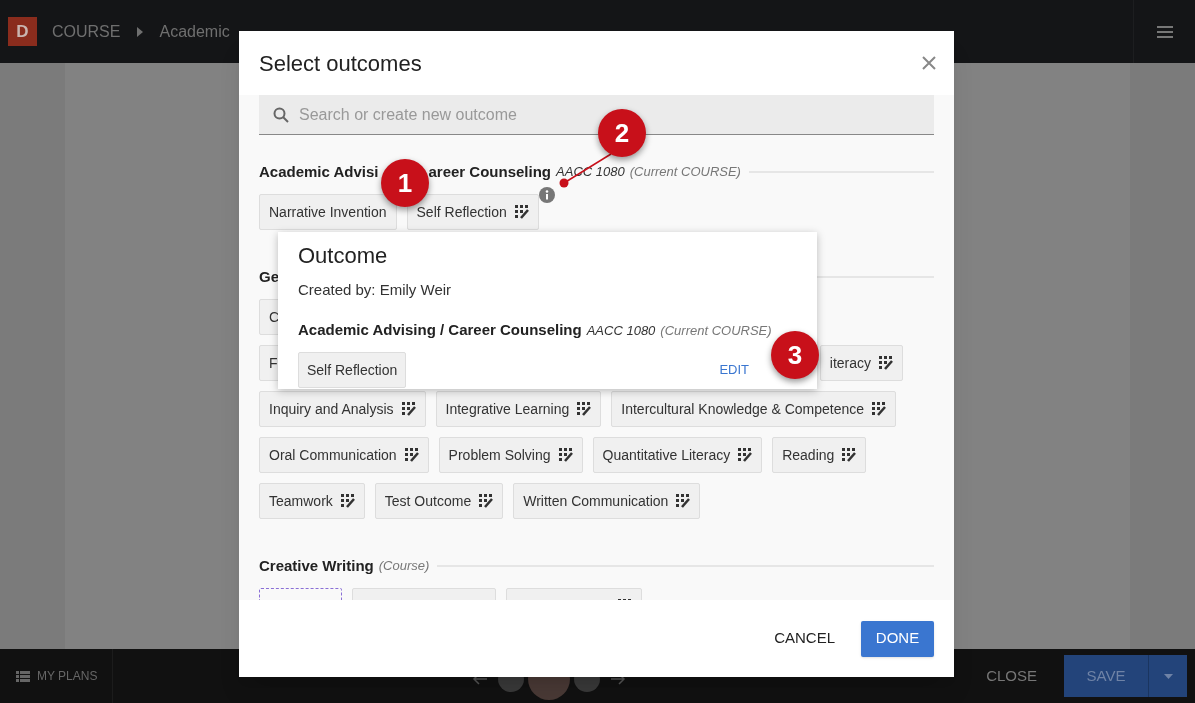 The height and width of the screenshot is (703, 1195). What do you see at coordinates (547, 195) in the screenshot?
I see `info-icon` at bounding box center [547, 195].